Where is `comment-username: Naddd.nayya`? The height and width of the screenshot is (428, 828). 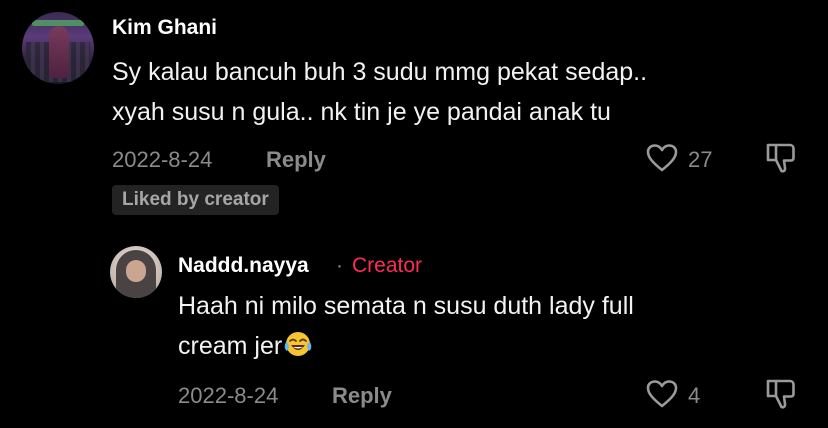 comment-username: Naddd.nayya is located at coordinates (243, 266).